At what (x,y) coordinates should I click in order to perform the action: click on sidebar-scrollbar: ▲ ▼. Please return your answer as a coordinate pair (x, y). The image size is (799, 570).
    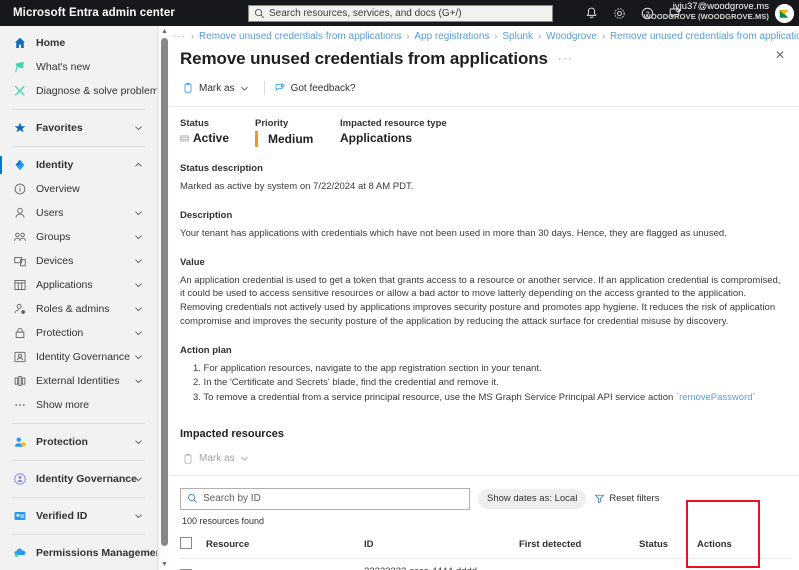
    Looking at the image, I should click on (163, 298).